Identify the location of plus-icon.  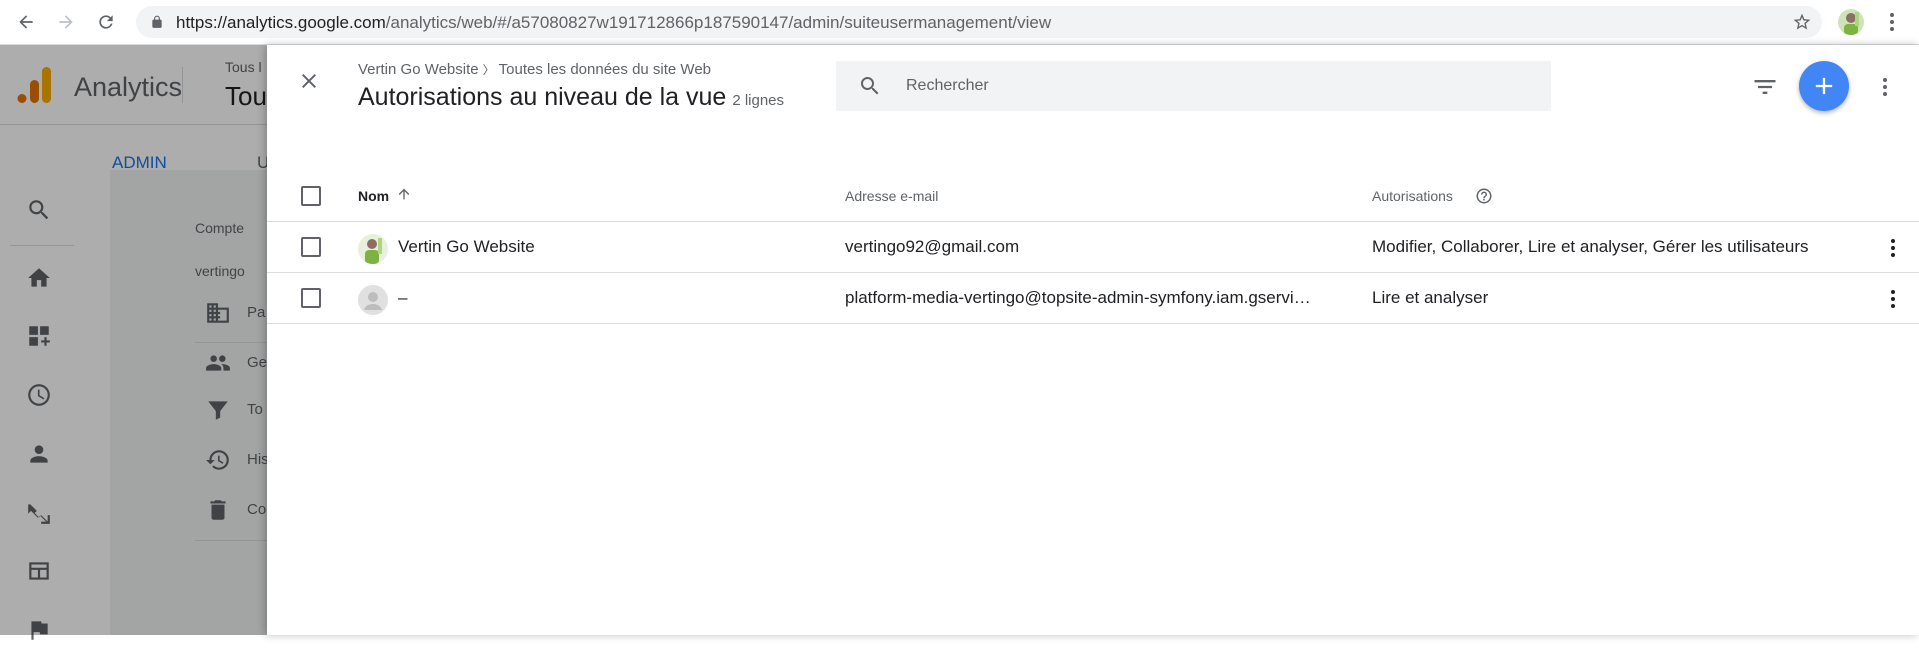
(1824, 86).